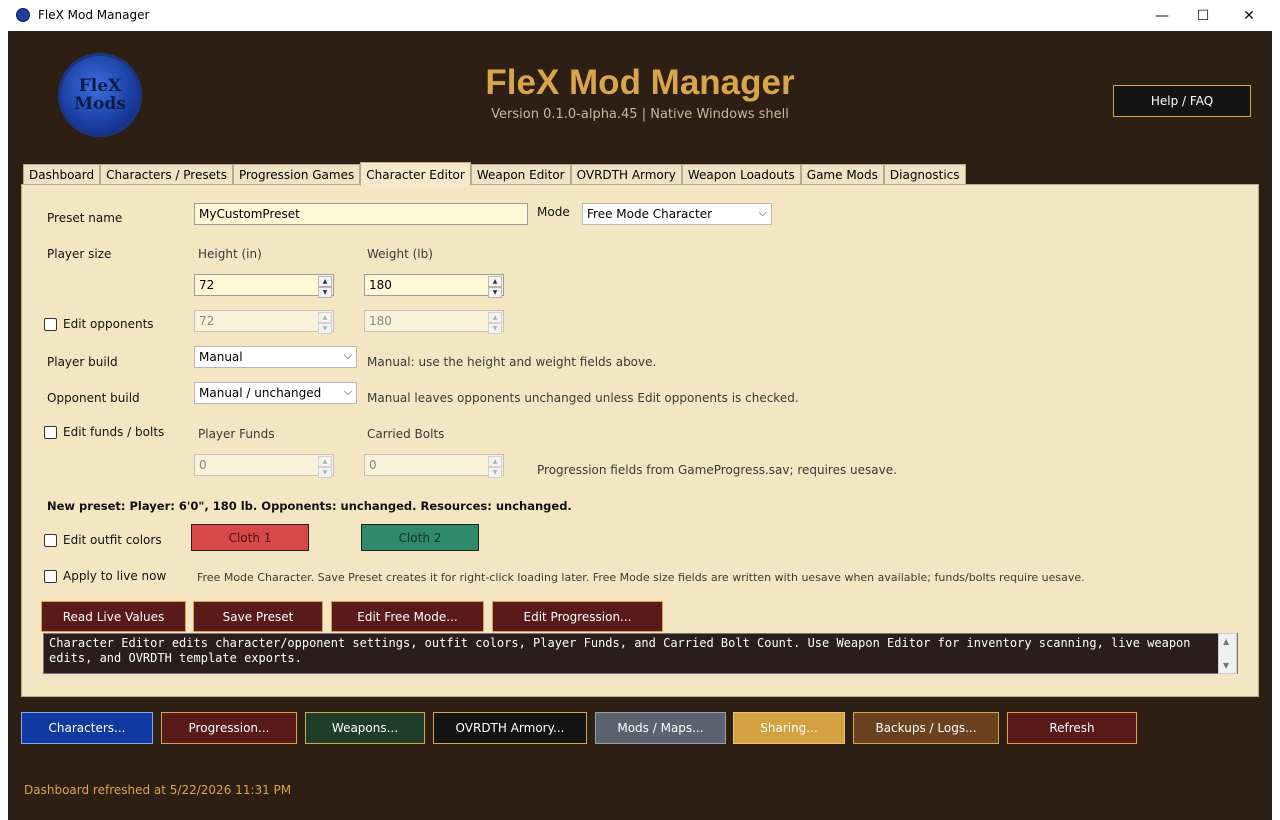 The image size is (1280, 820). I want to click on apply-live-checkbox, so click(50, 576).